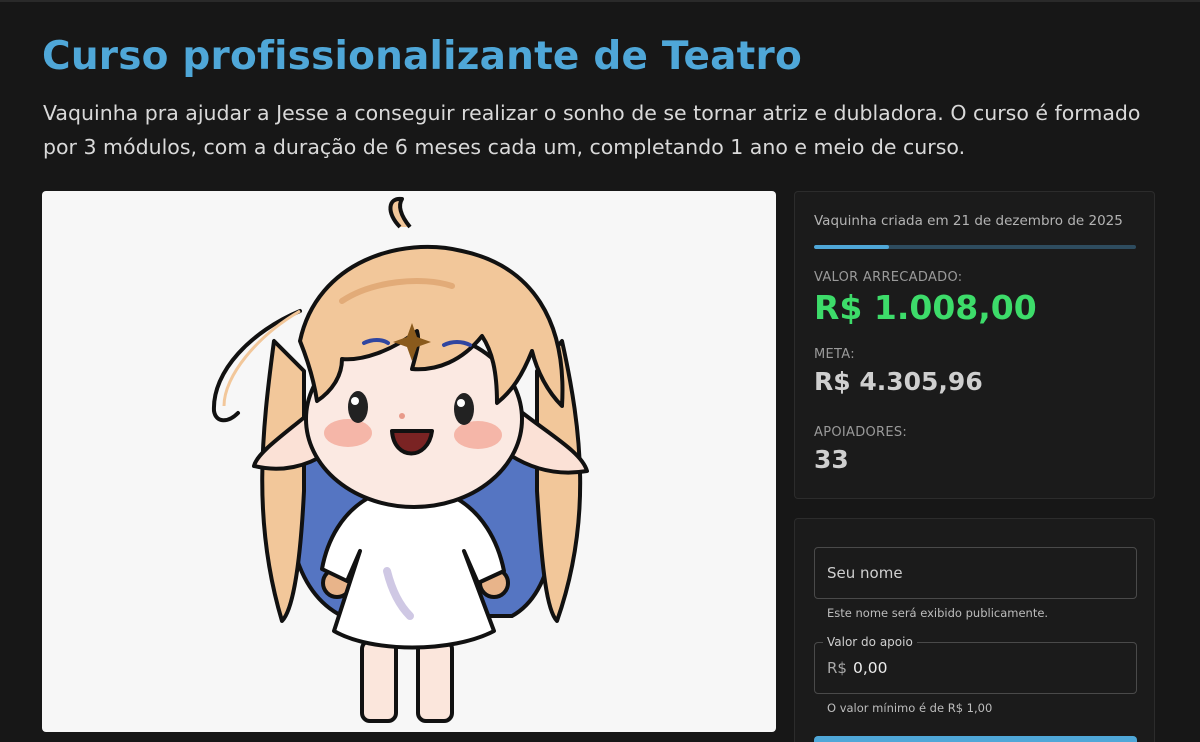 The image size is (1200, 742). I want to click on backers-label: APOIADORES:, so click(861, 432).